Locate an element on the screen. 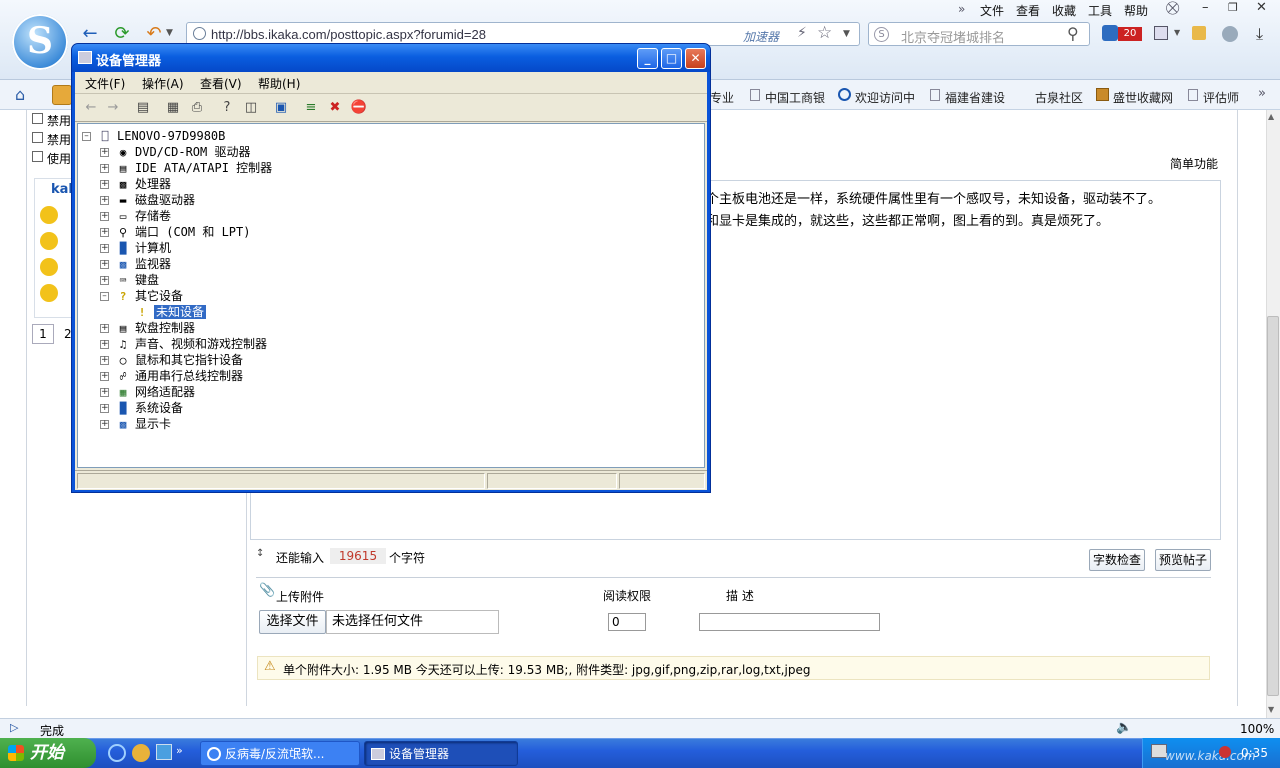 Image resolution: width=1280 pixels, height=768 pixels. dm-help-icon: ? is located at coordinates (227, 108).